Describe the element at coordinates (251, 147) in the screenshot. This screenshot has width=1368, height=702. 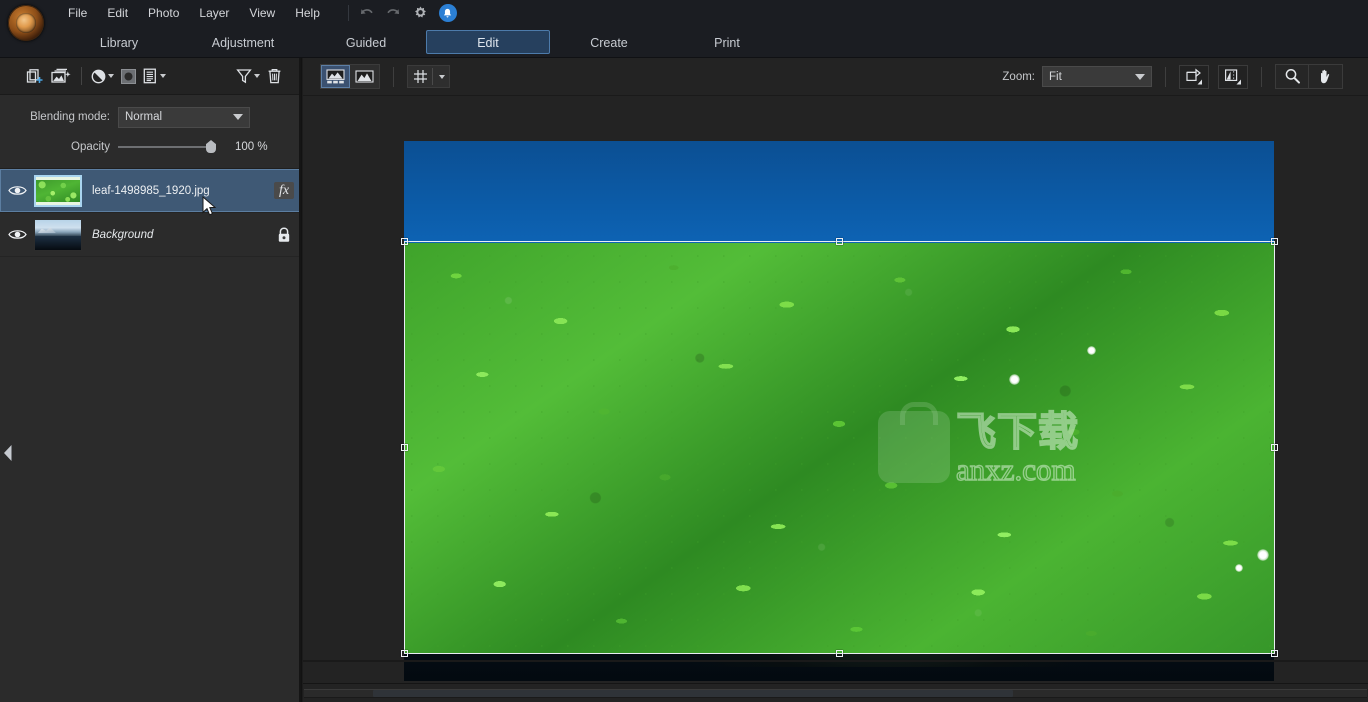
I see `opacity-value: 100 %` at that location.